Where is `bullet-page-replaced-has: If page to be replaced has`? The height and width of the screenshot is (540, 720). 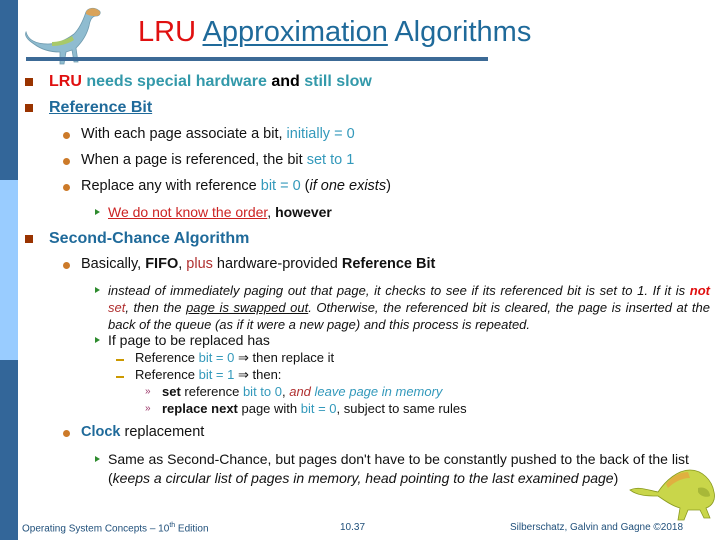 bullet-page-replaced-has: If page to be replaced has is located at coordinates (189, 340).